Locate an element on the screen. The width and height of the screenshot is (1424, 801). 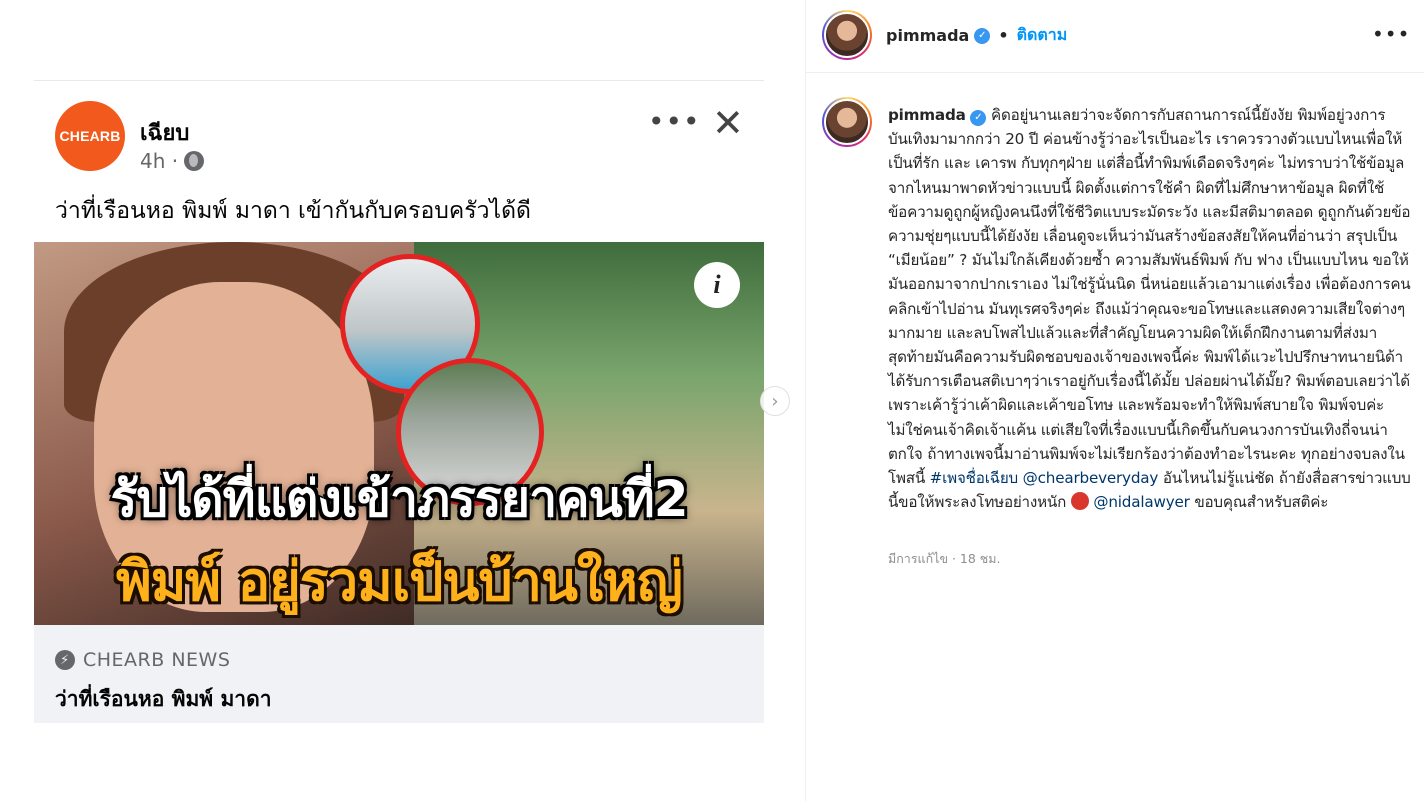
caption-avatar is located at coordinates (847, 122).